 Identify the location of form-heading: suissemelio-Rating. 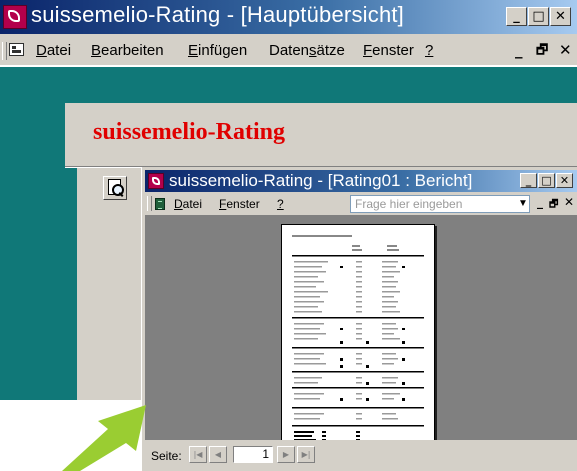
(189, 132).